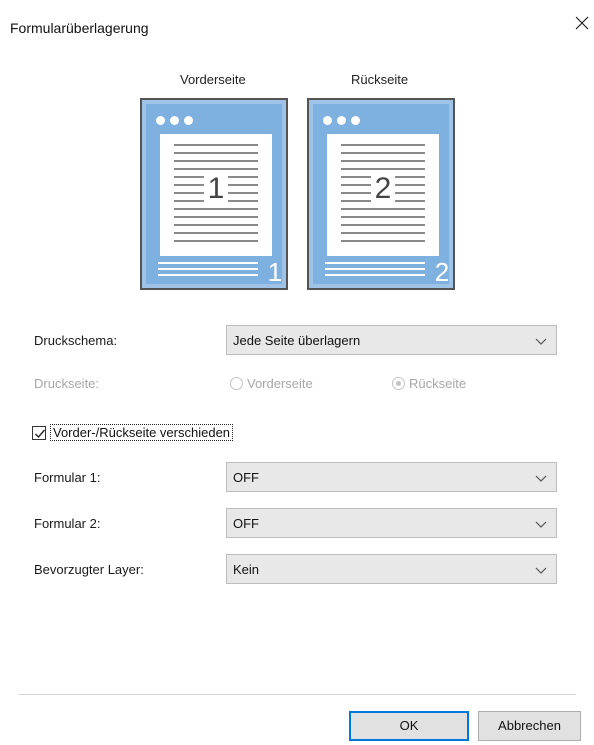  Describe the element at coordinates (297, 340) in the screenshot. I see `print-scheme-value: Jede Seite überlagern` at that location.